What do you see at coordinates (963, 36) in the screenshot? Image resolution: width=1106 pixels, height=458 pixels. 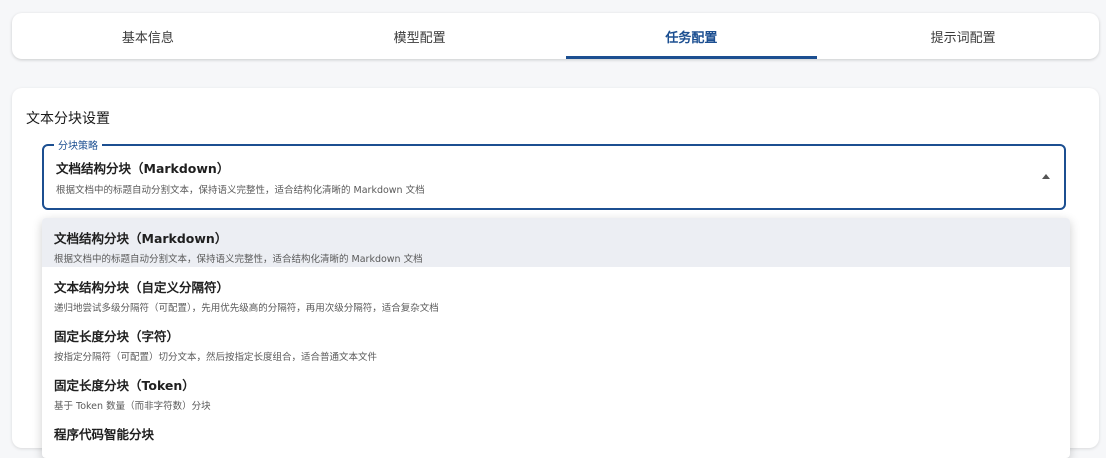 I see `tab-prompt-config: 提示词配置` at bounding box center [963, 36].